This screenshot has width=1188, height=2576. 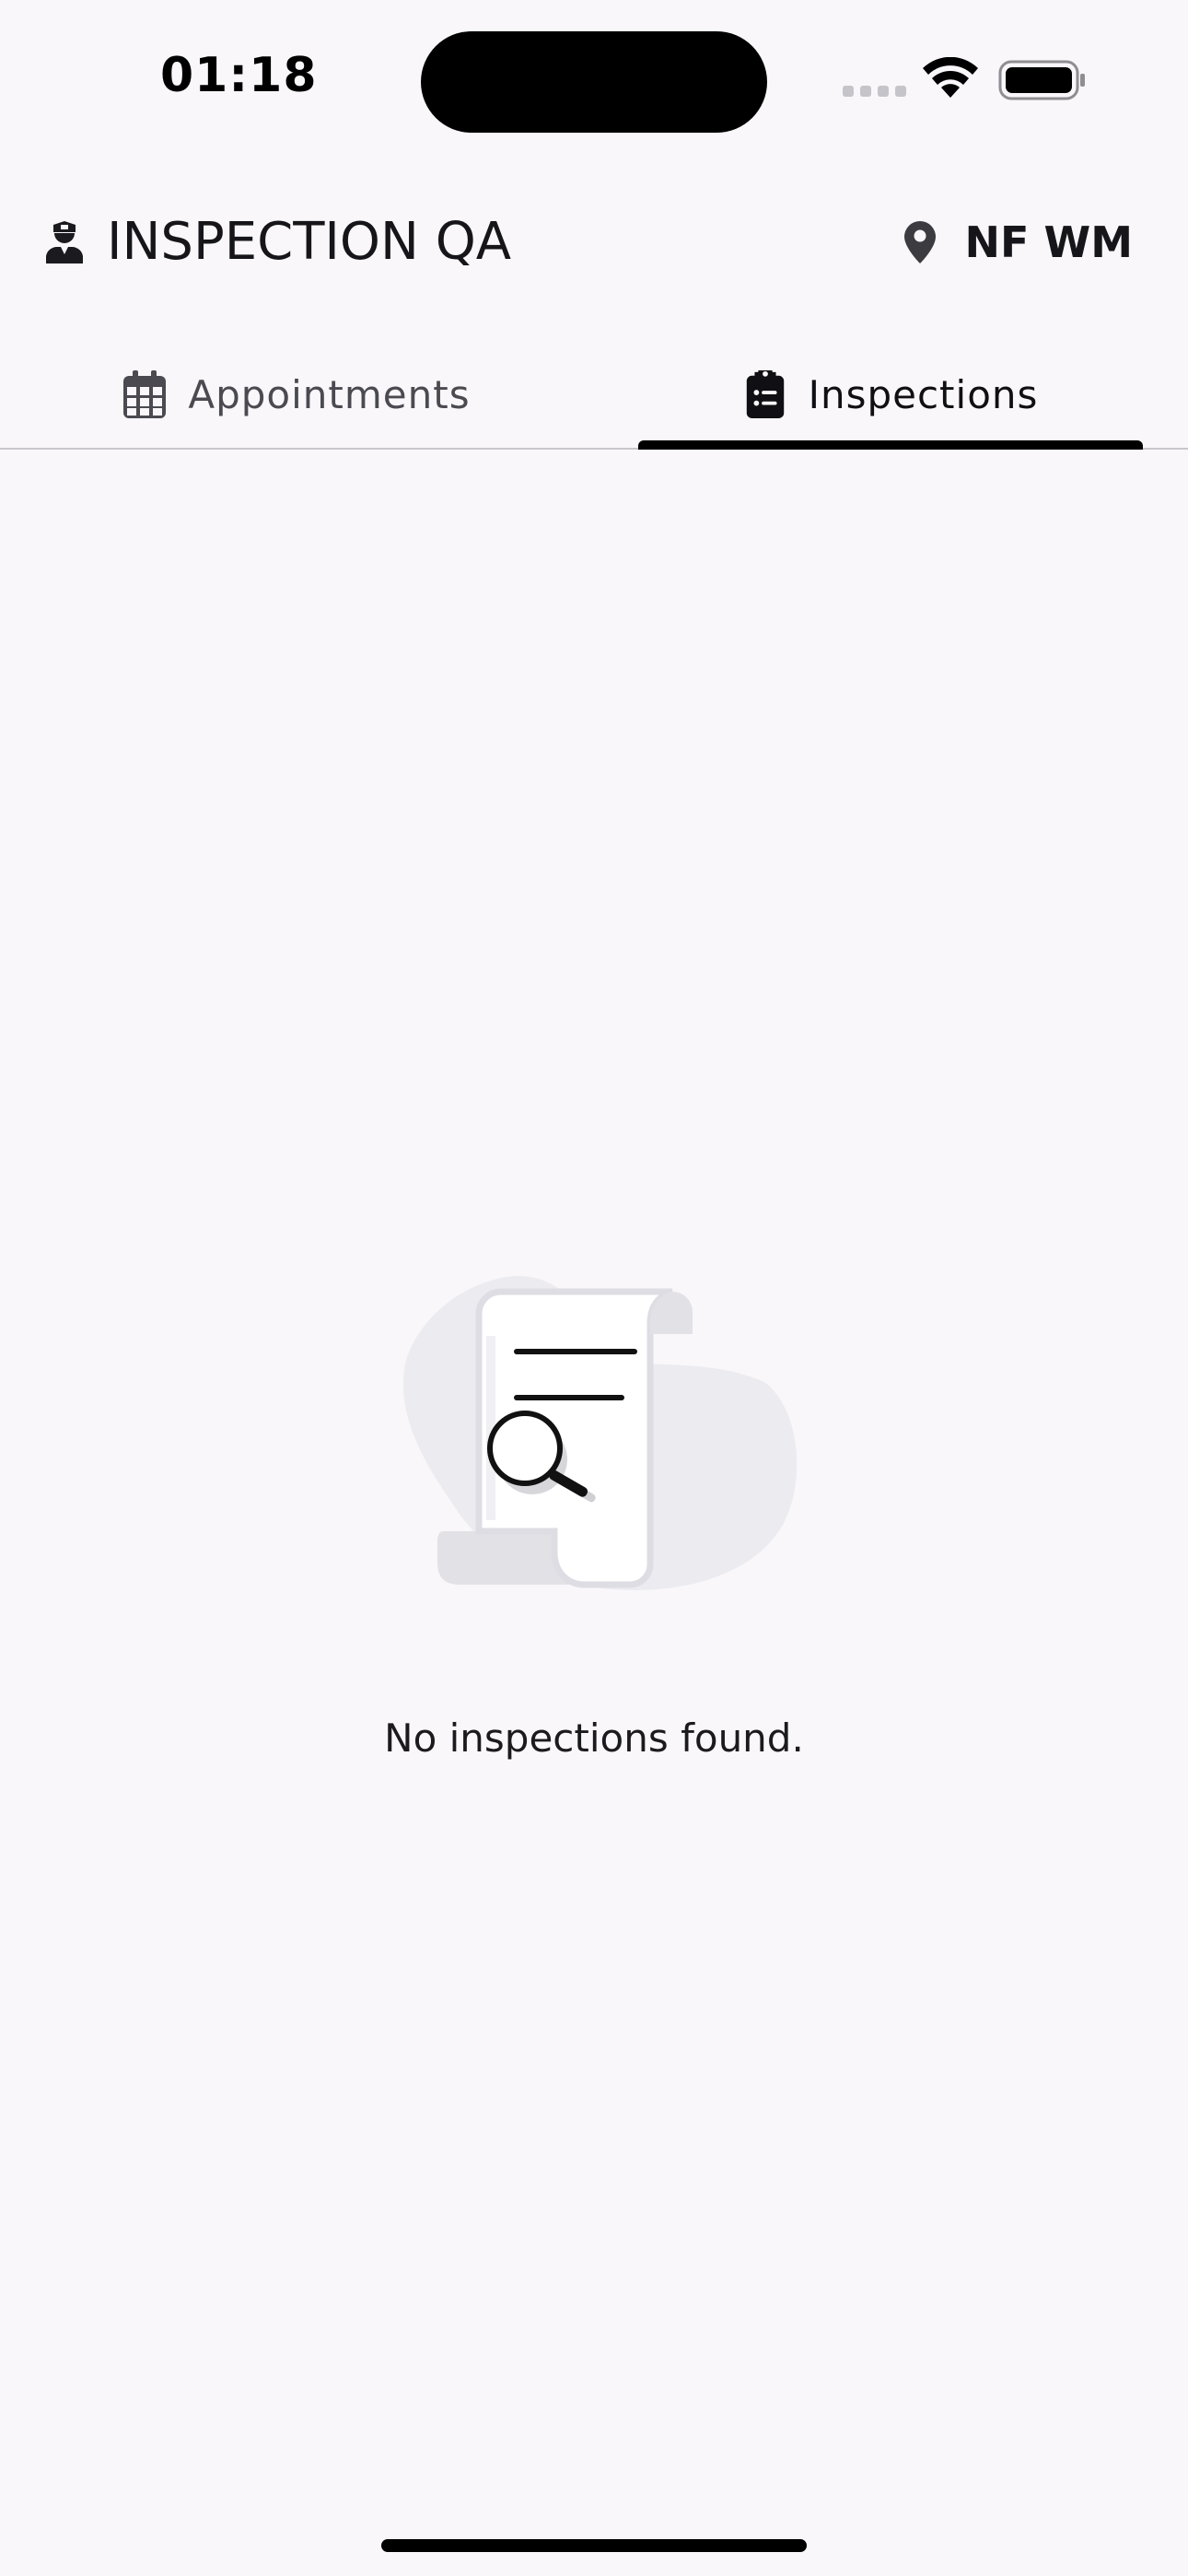 I want to click on cellular-signal-icon, so click(x=874, y=91).